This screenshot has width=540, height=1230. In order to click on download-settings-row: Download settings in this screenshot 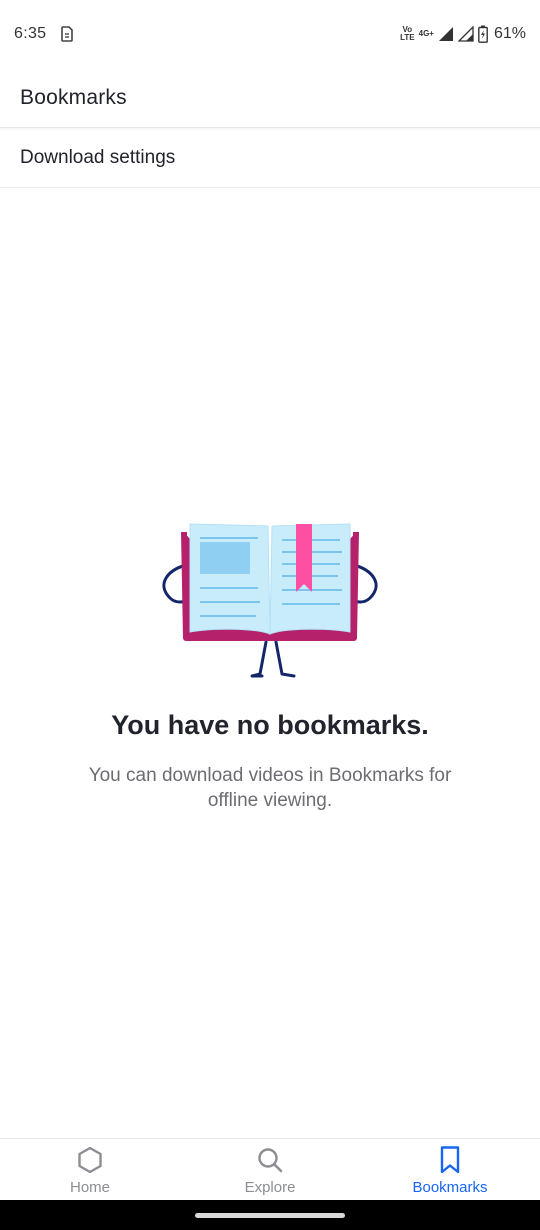, I will do `click(270, 158)`.